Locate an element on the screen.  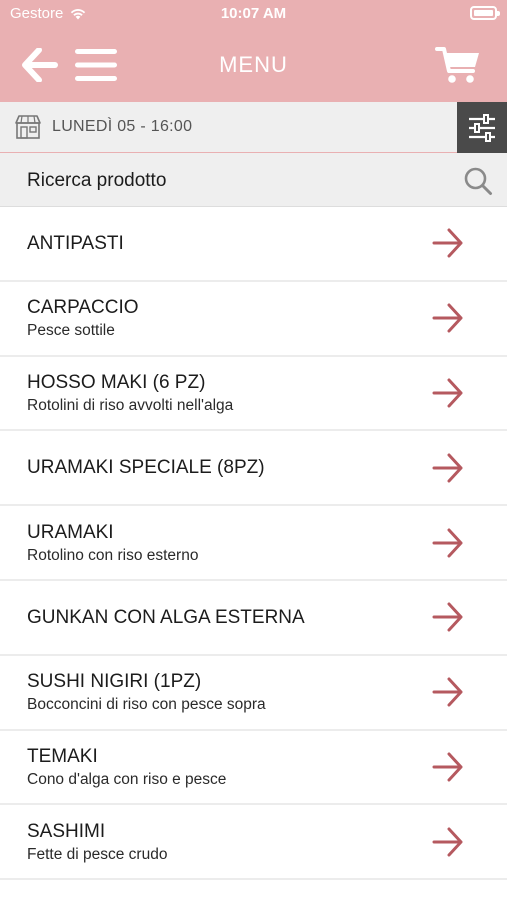
status-bar: Gestore 10:07 AM is located at coordinates (253, 14).